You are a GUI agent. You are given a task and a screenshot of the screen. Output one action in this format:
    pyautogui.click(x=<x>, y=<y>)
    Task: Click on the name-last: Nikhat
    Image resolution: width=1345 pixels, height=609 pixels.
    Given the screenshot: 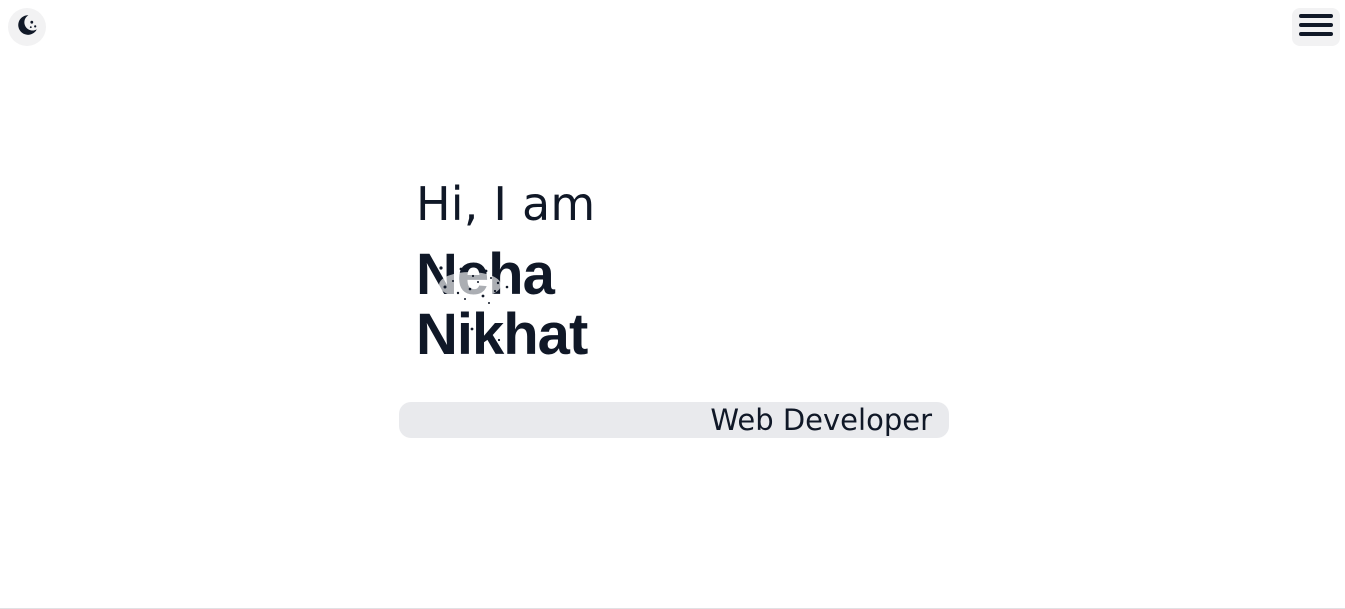 What is the action you would take?
    pyautogui.click(x=502, y=334)
    